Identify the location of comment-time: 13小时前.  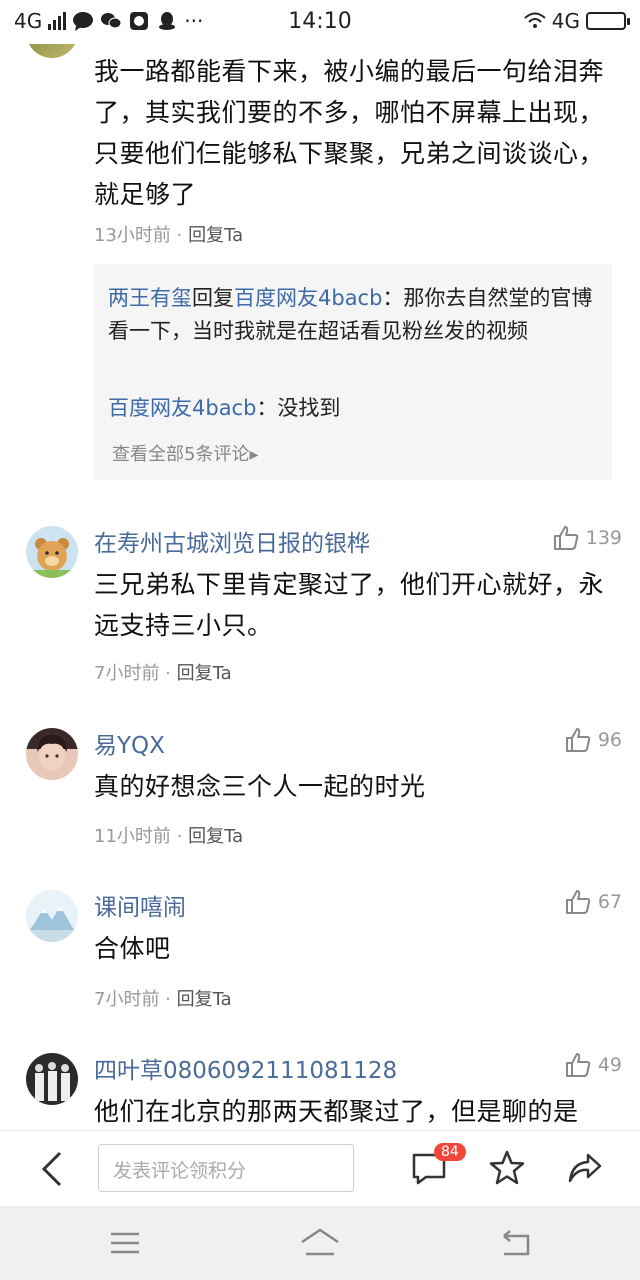
(132, 235).